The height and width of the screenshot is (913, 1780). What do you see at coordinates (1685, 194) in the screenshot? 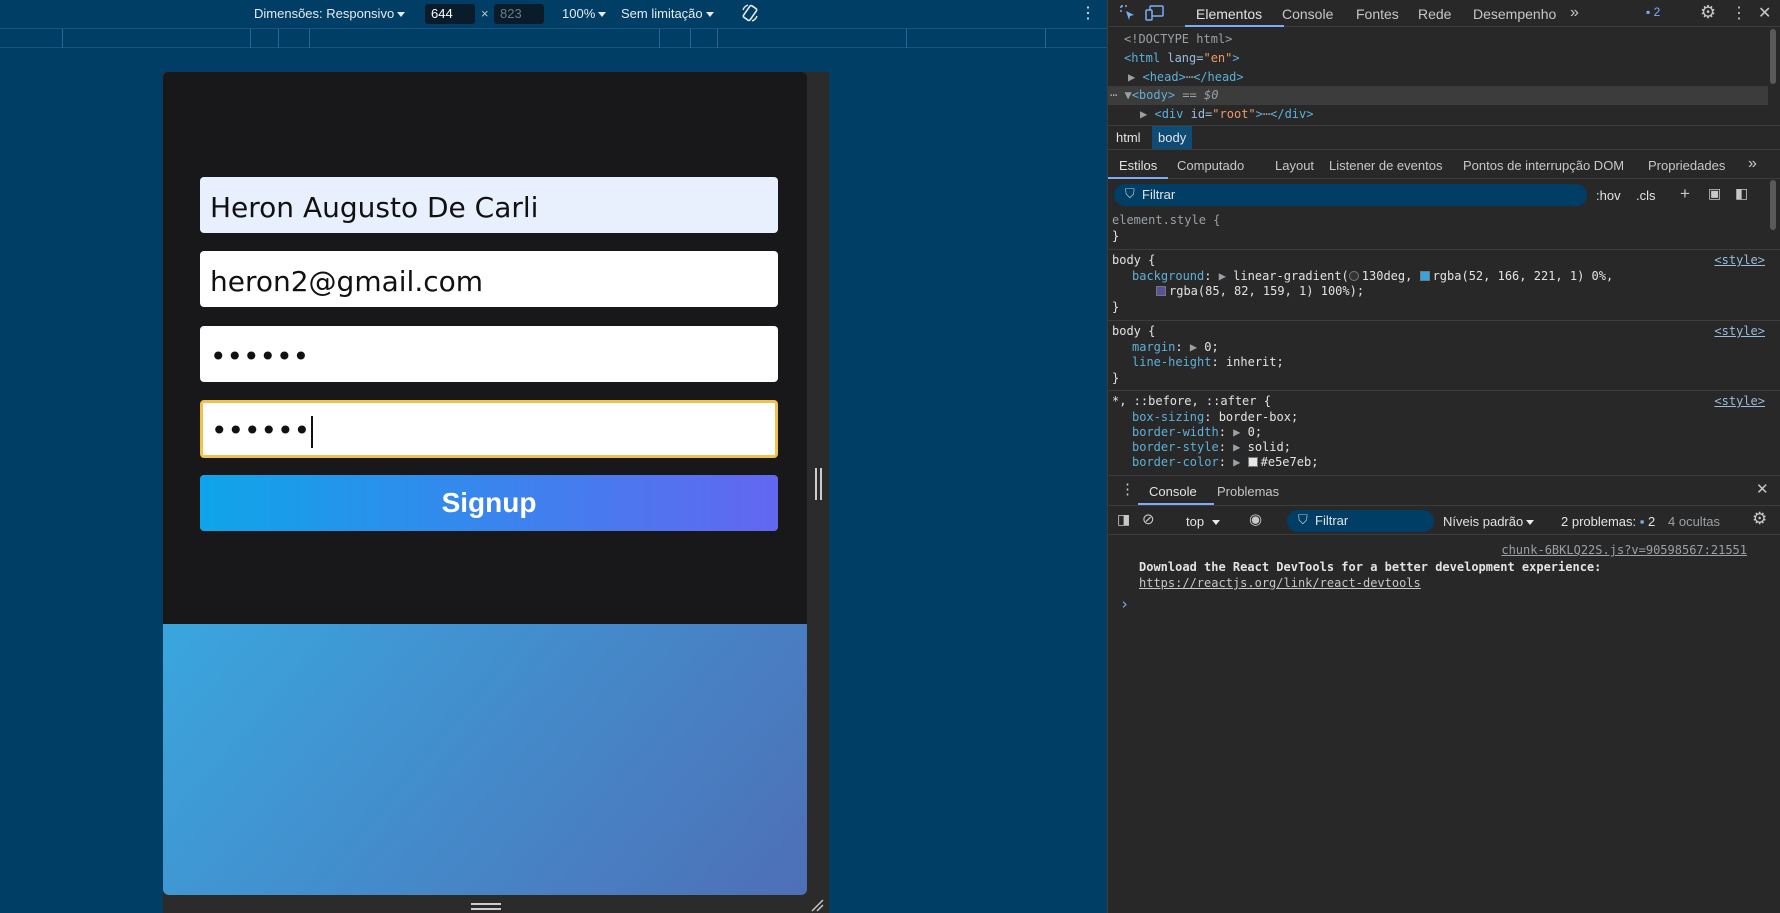
I see `add-rule-icon: +` at bounding box center [1685, 194].